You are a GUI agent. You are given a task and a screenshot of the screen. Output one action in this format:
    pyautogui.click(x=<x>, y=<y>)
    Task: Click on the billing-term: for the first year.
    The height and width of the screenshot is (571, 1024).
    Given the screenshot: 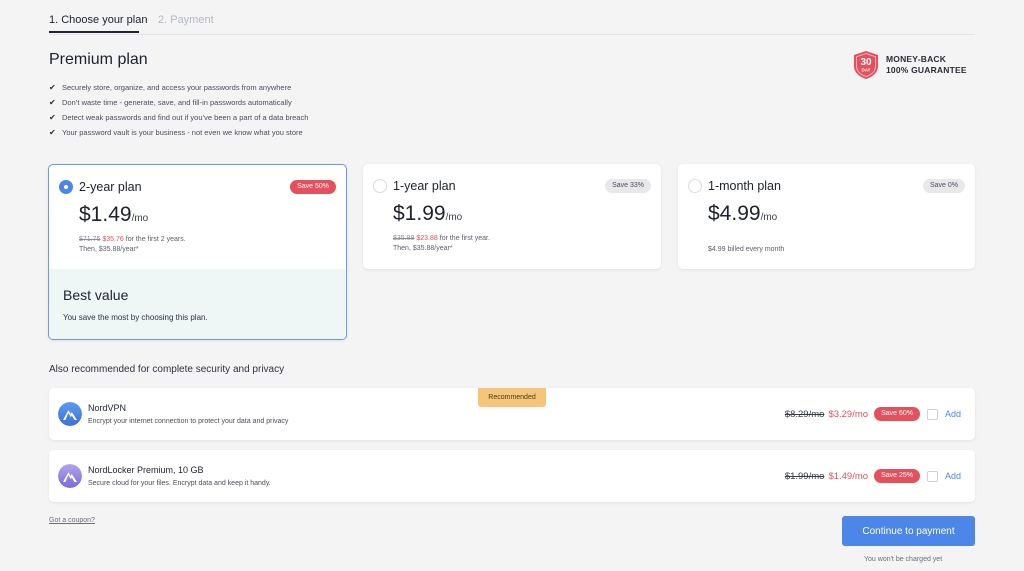 What is the action you would take?
    pyautogui.click(x=464, y=238)
    